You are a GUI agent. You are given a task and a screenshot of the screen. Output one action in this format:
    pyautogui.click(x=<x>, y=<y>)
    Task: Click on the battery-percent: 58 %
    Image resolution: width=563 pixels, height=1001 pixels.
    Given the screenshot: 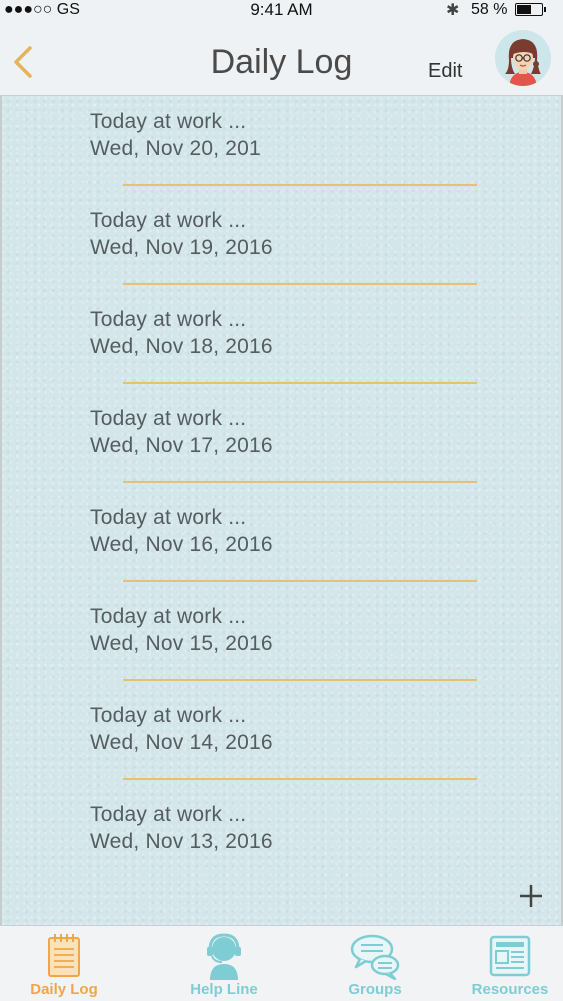 What is the action you would take?
    pyautogui.click(x=489, y=9)
    